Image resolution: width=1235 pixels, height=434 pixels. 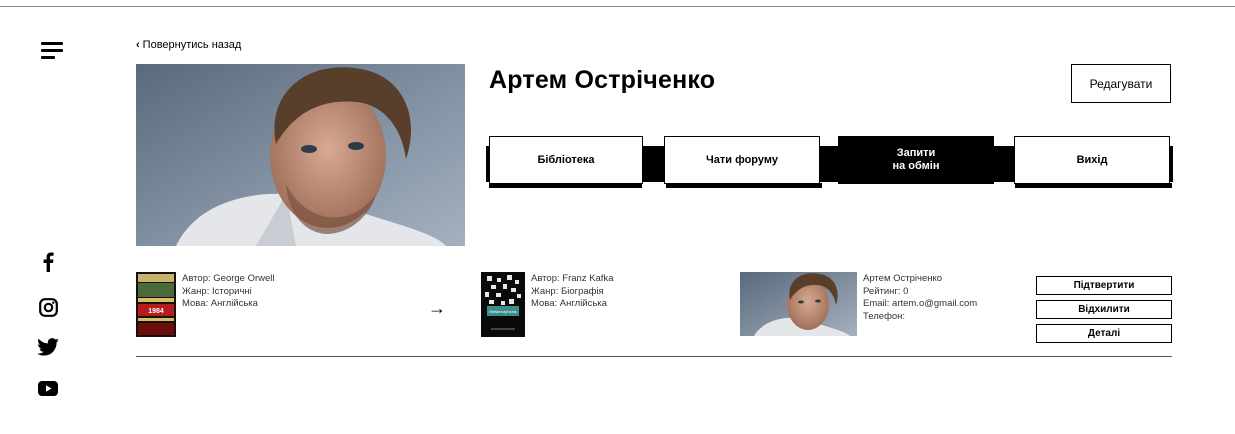 I want to click on profile-name: Артем Остріченко, so click(x=602, y=80).